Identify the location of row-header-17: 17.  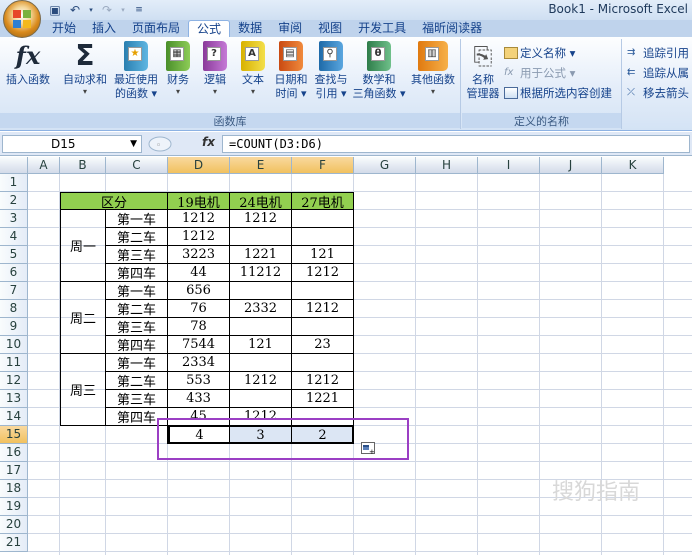
(14, 471).